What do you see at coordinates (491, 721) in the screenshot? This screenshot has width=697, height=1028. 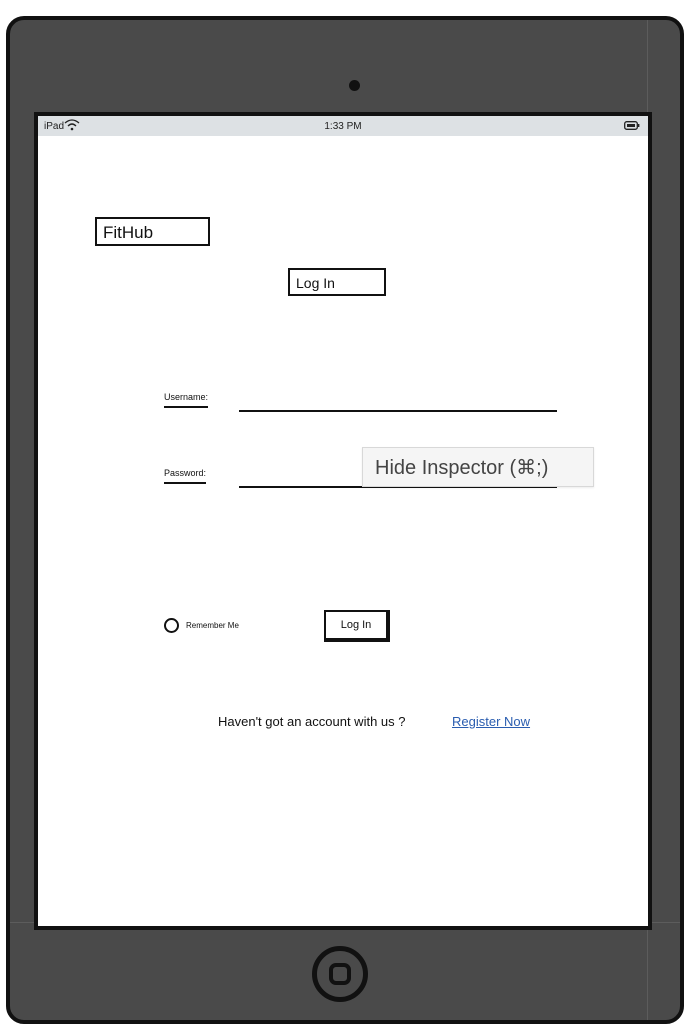 I see `register-now-link: Register Now` at bounding box center [491, 721].